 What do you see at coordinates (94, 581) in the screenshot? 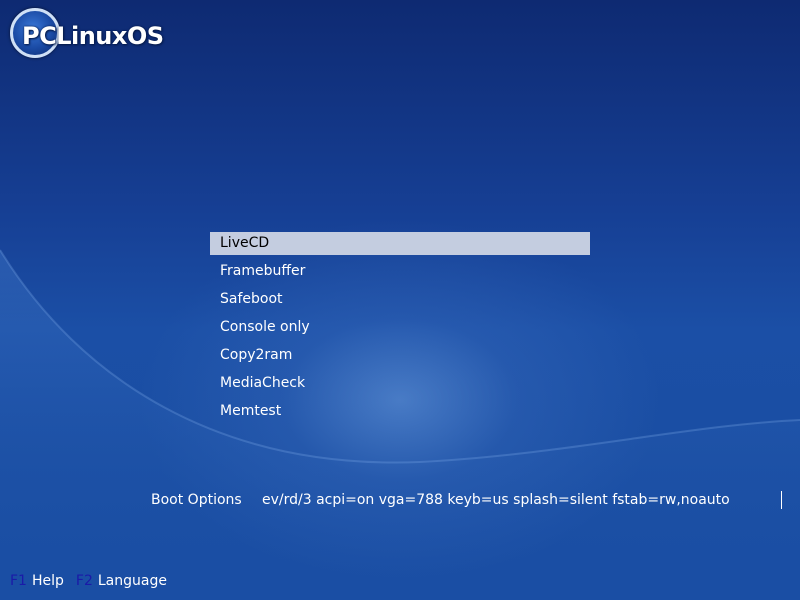
I see `function-key-bar: F1 Help F2 Language` at bounding box center [94, 581].